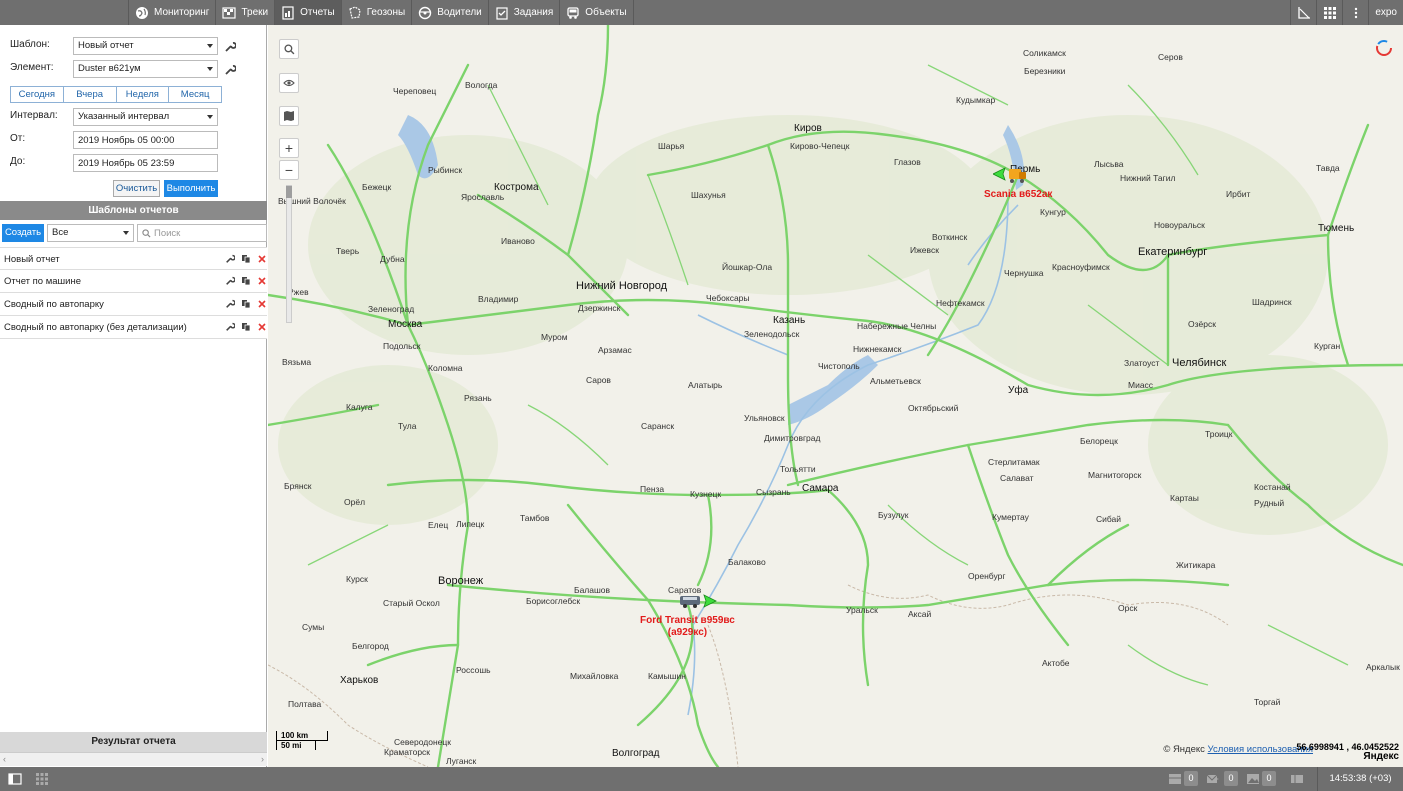 The width and height of the screenshot is (1403, 791). What do you see at coordinates (305, 704) in the screenshot?
I see `city-label: Полтава` at bounding box center [305, 704].